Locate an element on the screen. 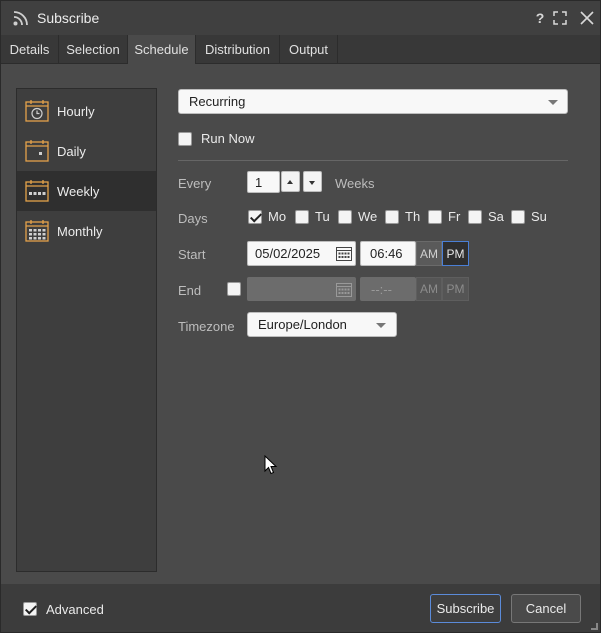  run-now-checkbox is located at coordinates (185, 139).